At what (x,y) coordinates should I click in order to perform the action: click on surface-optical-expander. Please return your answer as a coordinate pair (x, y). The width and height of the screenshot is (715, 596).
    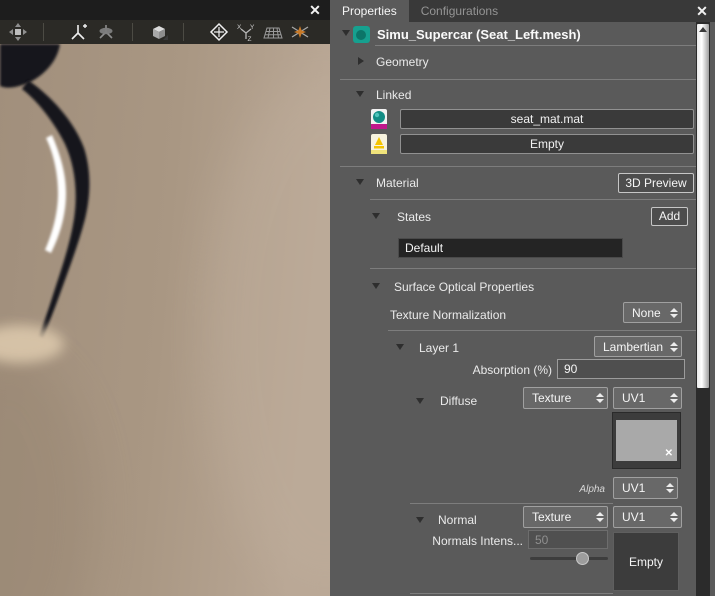
    Looking at the image, I should click on (376, 286).